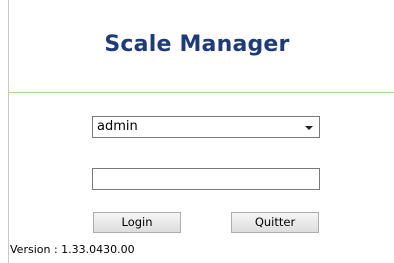 This screenshot has height=263, width=394. Describe the element at coordinates (137, 222) in the screenshot. I see `login-button: Login` at that location.